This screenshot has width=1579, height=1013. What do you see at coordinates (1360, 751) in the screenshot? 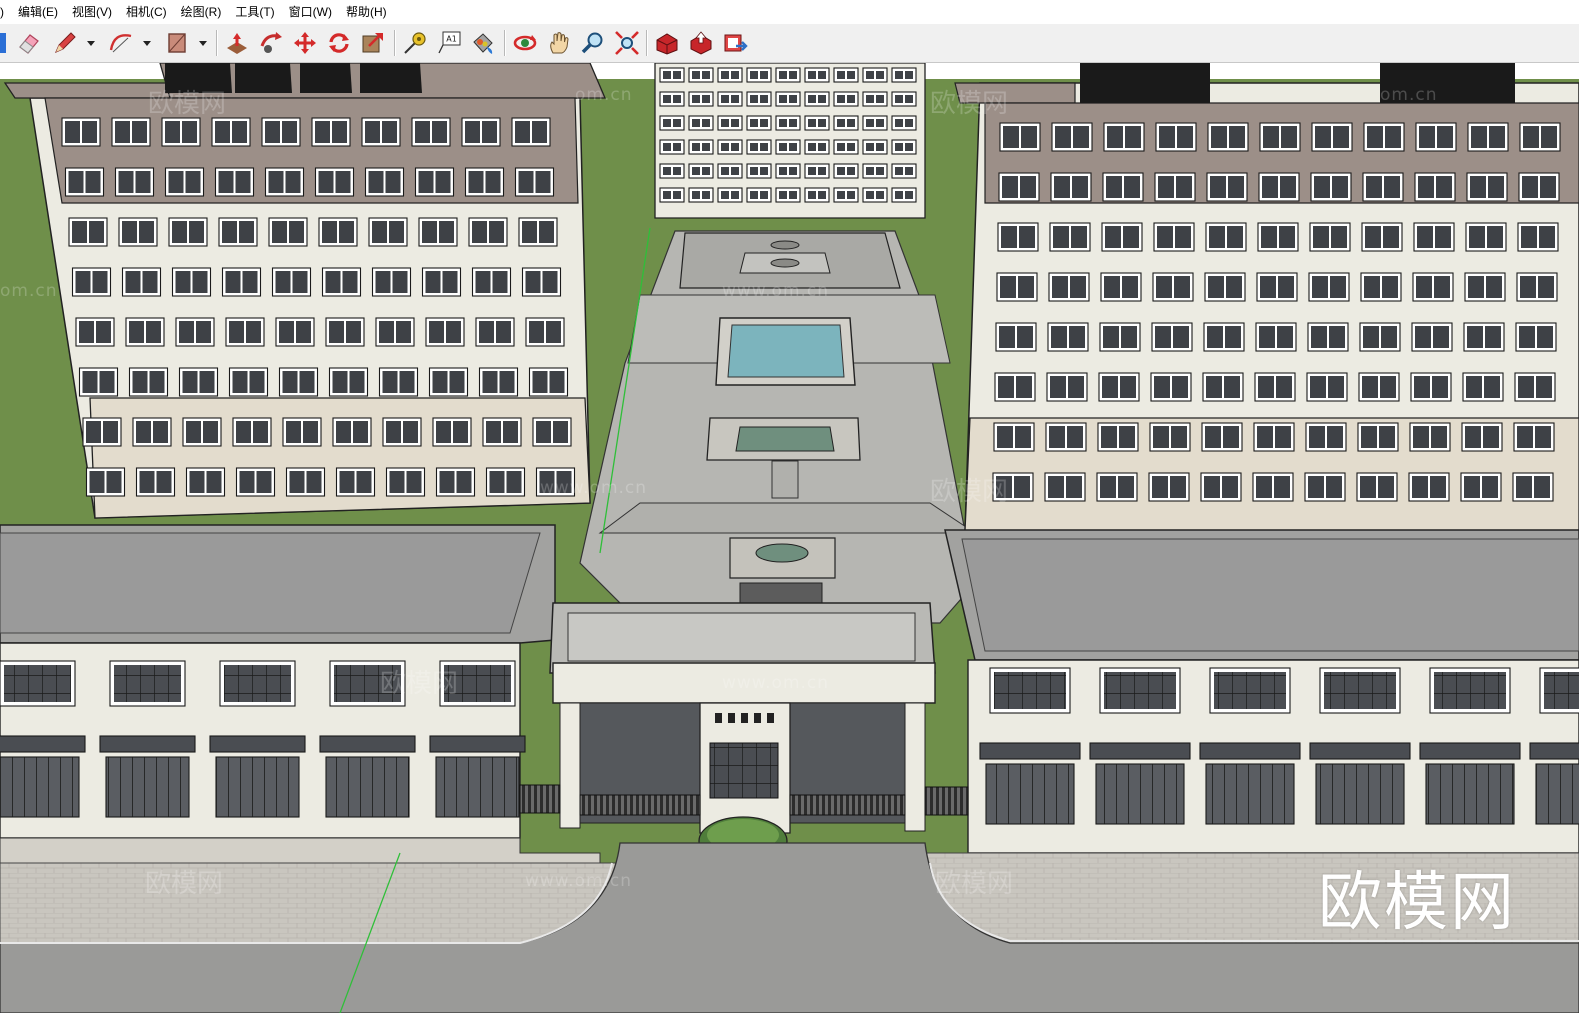
I see `canopy` at bounding box center [1360, 751].